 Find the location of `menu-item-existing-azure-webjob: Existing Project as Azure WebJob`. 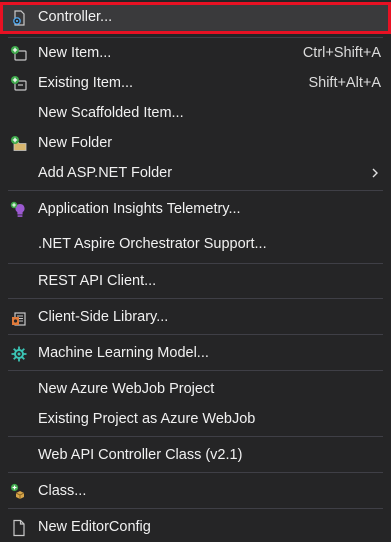

menu-item-existing-azure-webjob: Existing Project as Azure WebJob is located at coordinates (195, 419).